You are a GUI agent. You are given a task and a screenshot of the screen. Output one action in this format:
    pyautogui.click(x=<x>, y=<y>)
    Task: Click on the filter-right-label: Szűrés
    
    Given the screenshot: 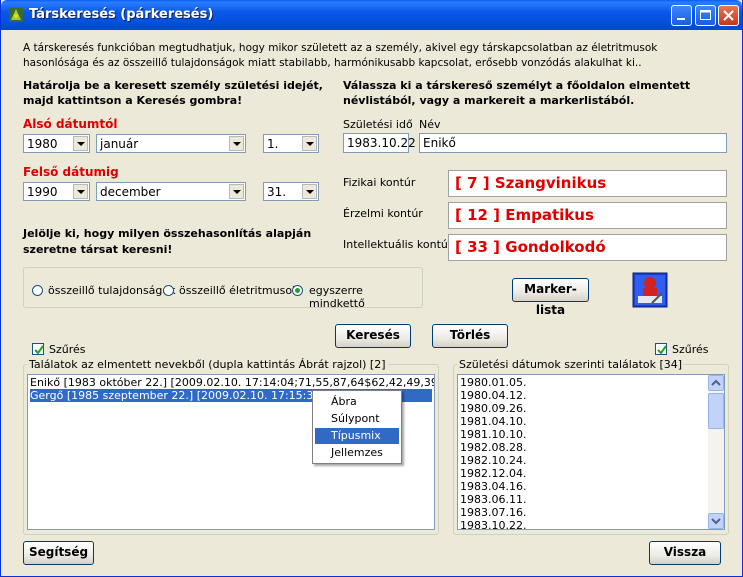 What is the action you would take?
    pyautogui.click(x=690, y=349)
    